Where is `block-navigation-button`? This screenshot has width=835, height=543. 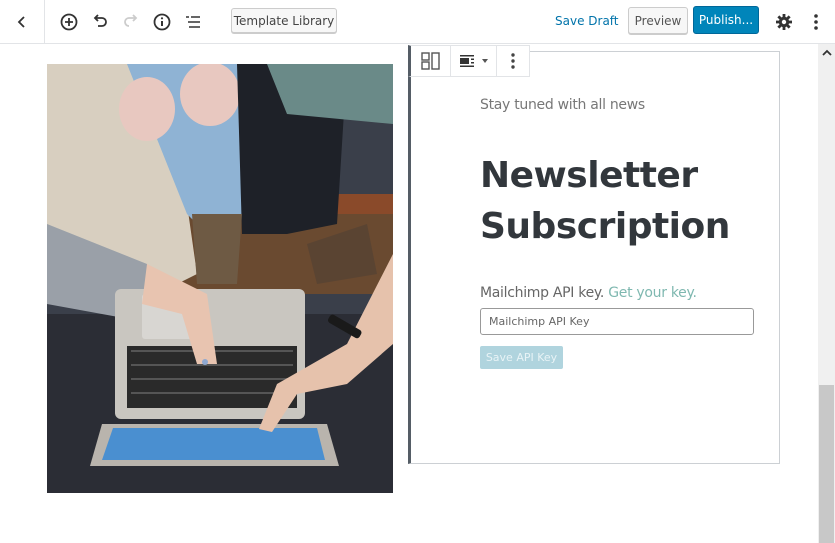 block-navigation-button is located at coordinates (193, 22).